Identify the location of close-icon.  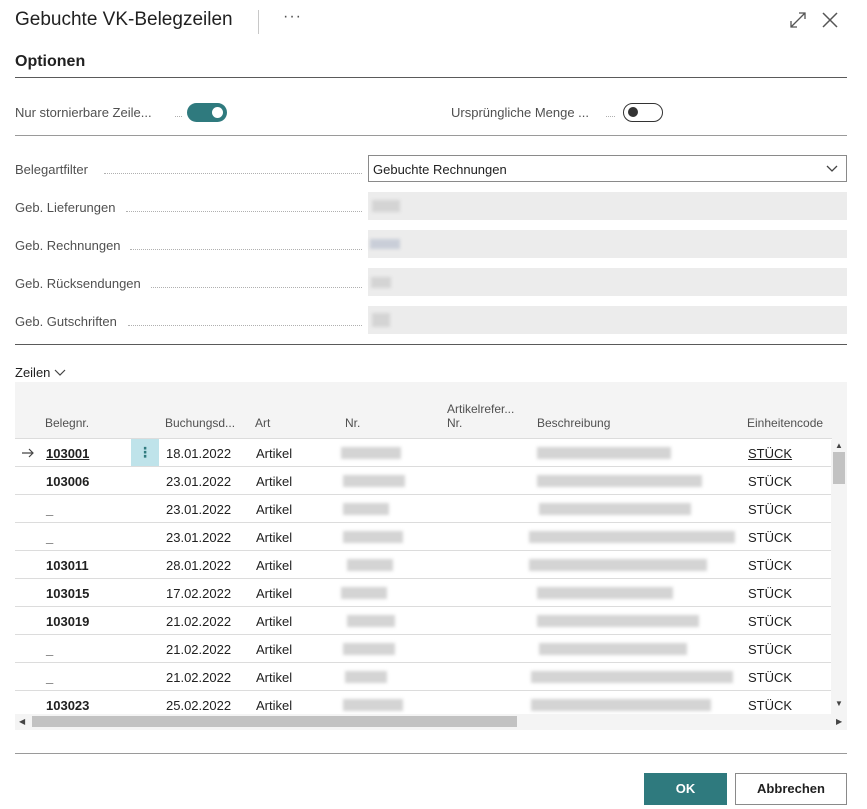
(830, 20).